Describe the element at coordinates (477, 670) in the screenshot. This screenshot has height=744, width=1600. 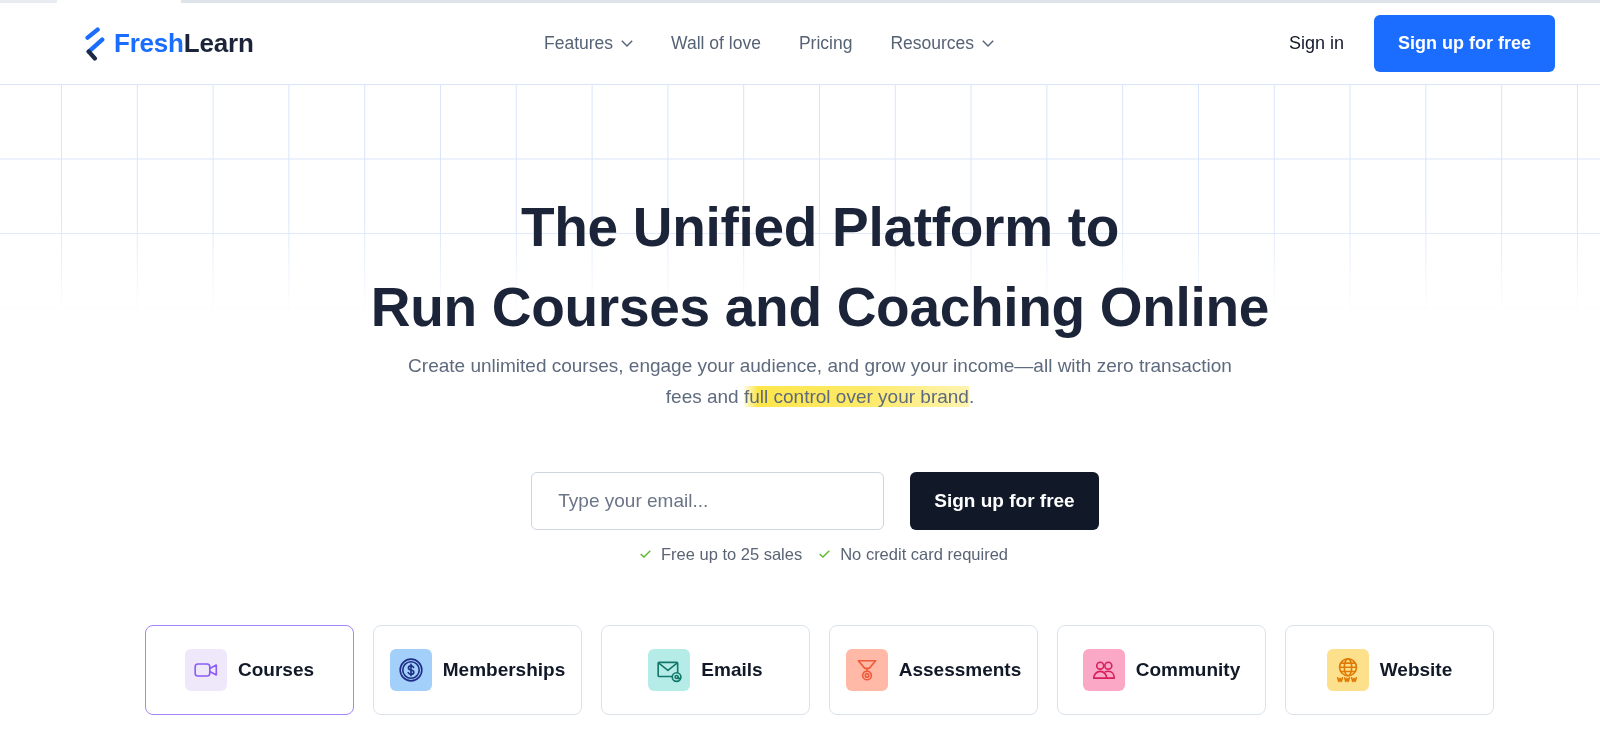
I see `feature-tab: Memberships` at that location.